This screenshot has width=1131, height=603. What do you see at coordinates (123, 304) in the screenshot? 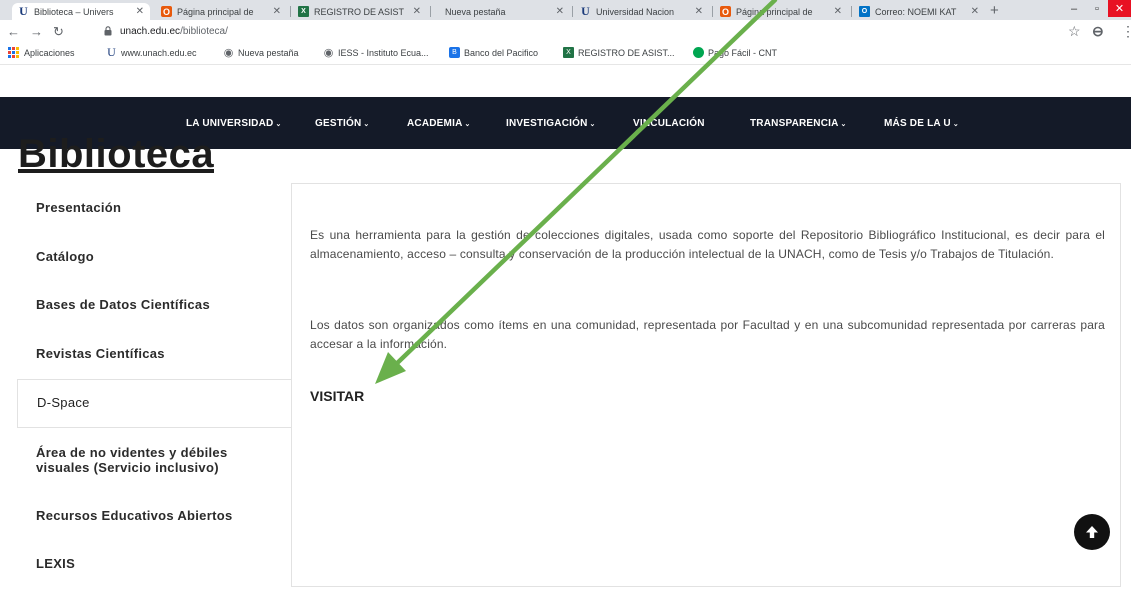
I see `sidebar-item-label: Bases de Datos Científicas` at bounding box center [123, 304].